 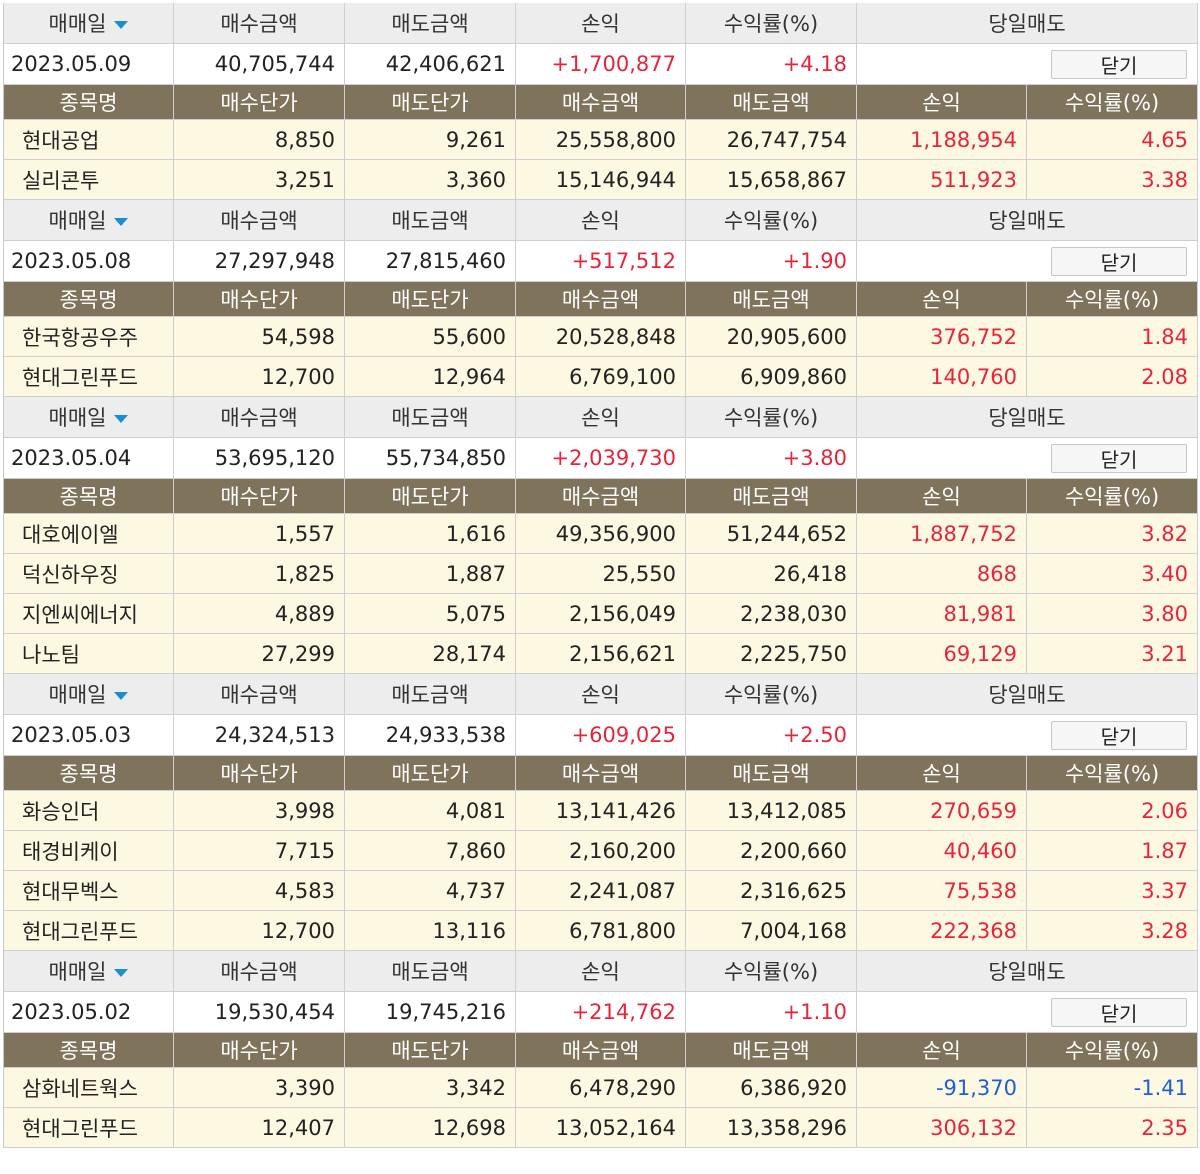 I want to click on stock-sell-amount: 6,909,860, so click(x=771, y=377).